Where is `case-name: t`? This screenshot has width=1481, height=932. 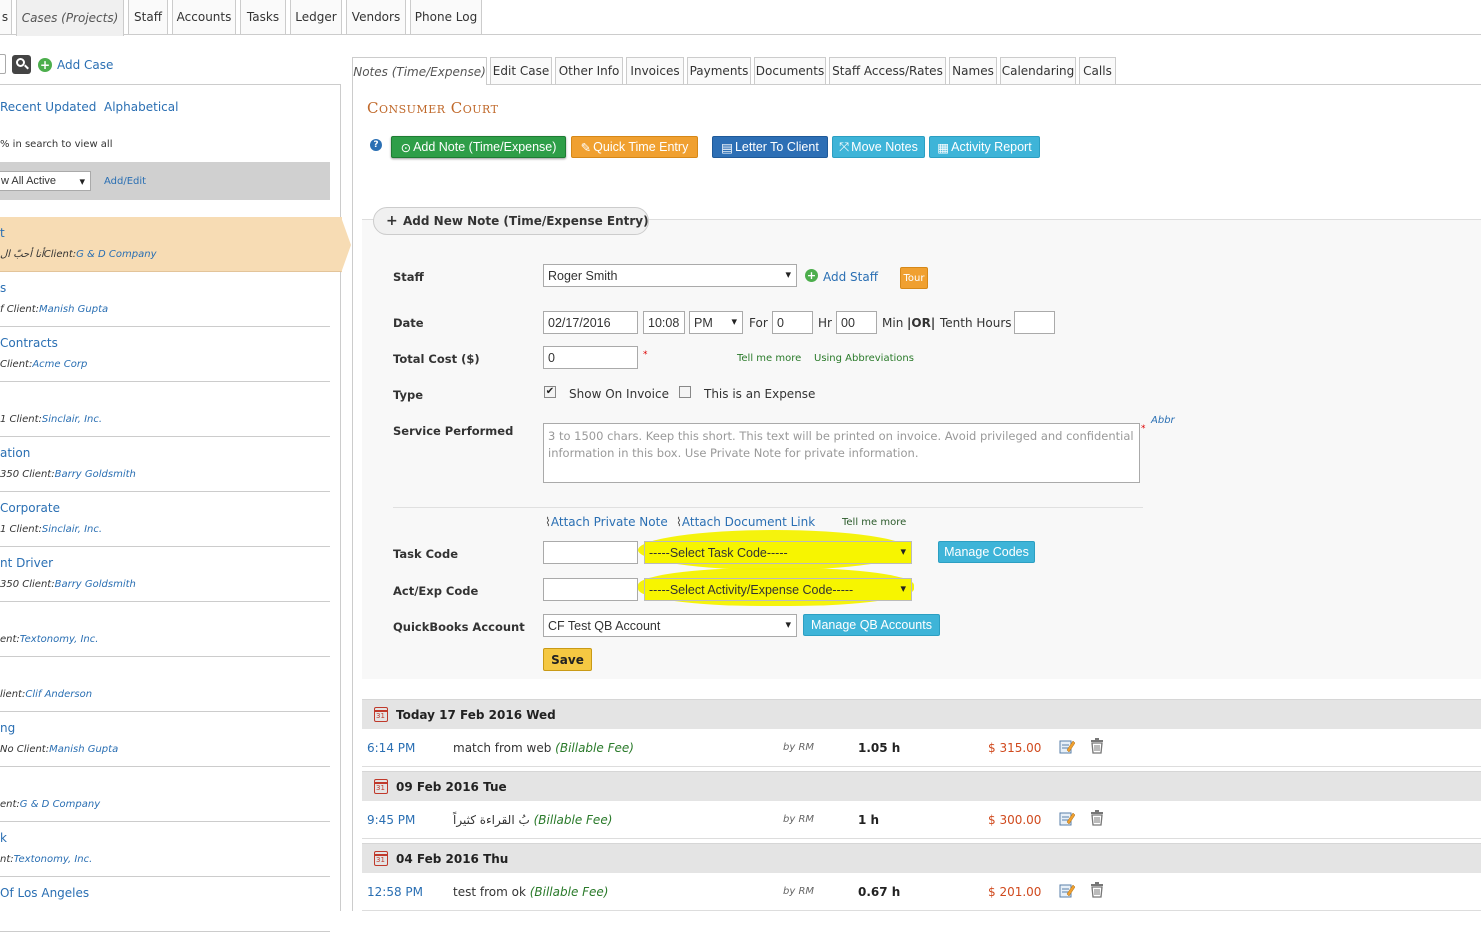 case-name: t is located at coordinates (2, 233).